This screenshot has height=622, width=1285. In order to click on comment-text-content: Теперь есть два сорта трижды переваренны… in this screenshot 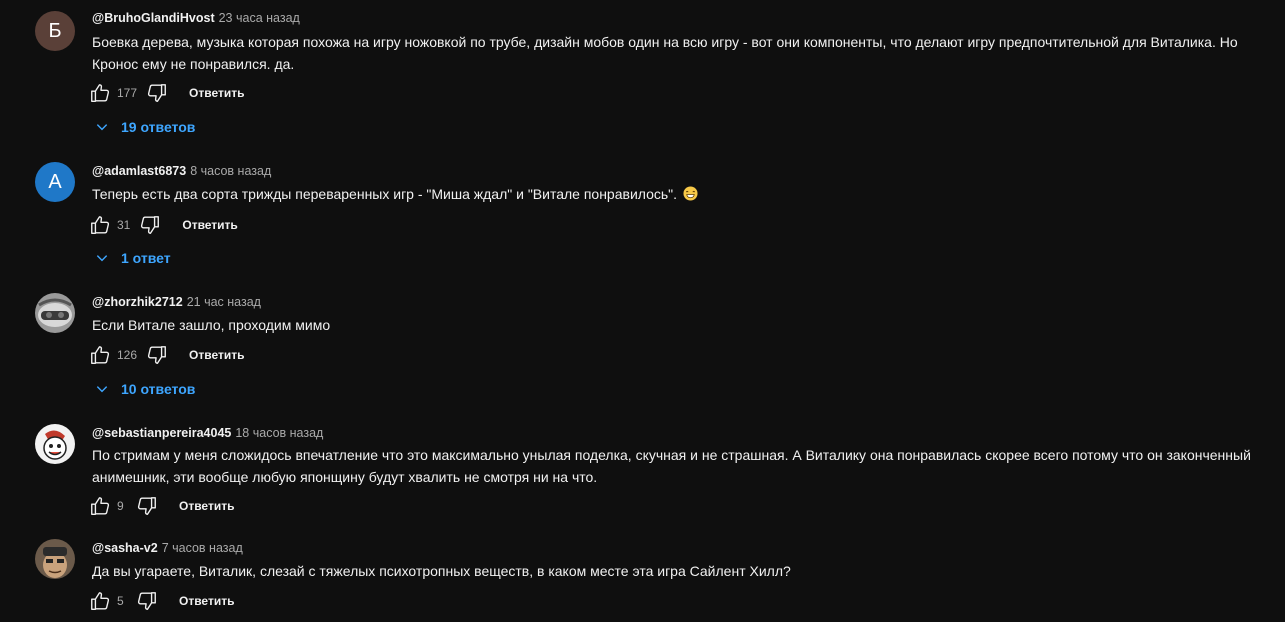, I will do `click(385, 194)`.